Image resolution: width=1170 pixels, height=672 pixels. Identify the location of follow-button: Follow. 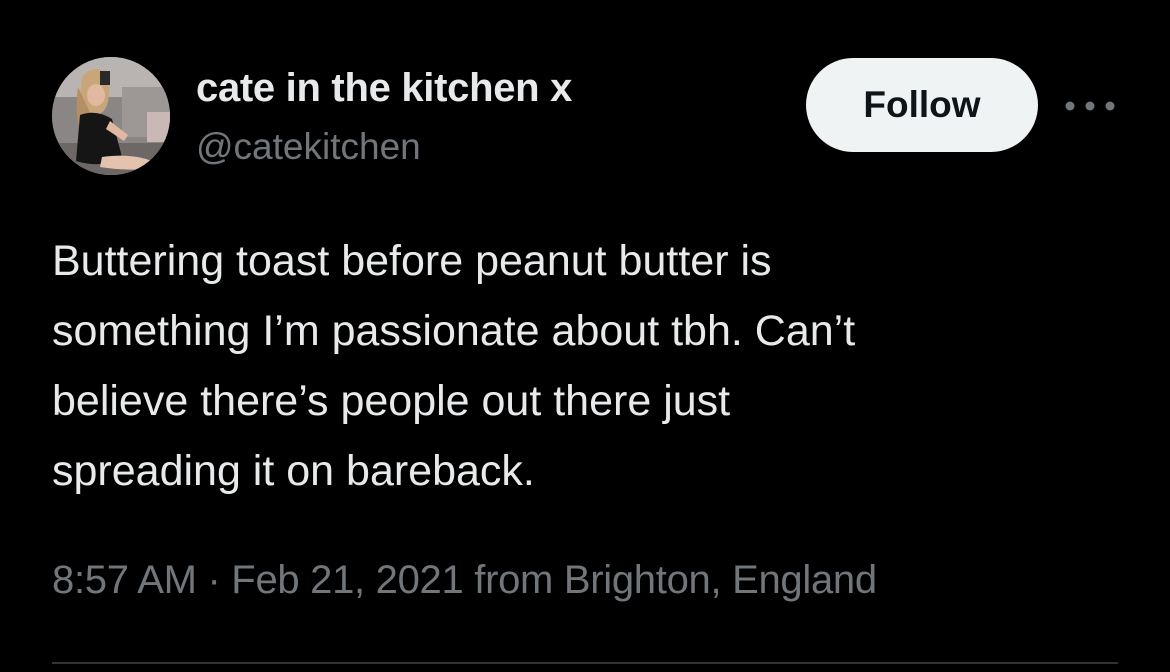
(922, 105).